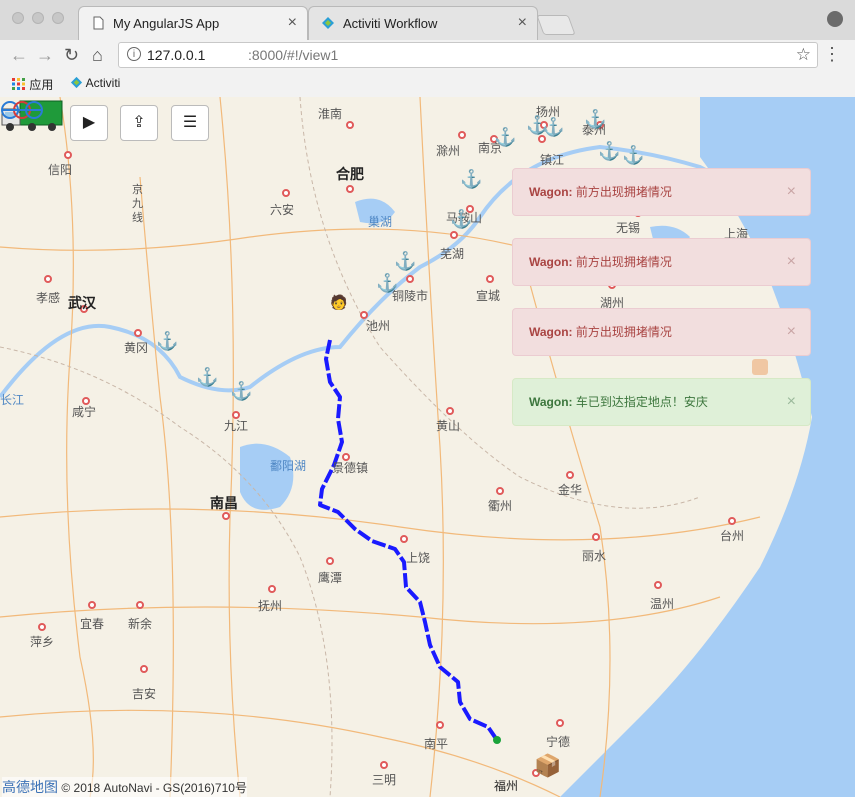  What do you see at coordinates (103, 83) in the screenshot?
I see `bookmark-label: Activiti` at bounding box center [103, 83].